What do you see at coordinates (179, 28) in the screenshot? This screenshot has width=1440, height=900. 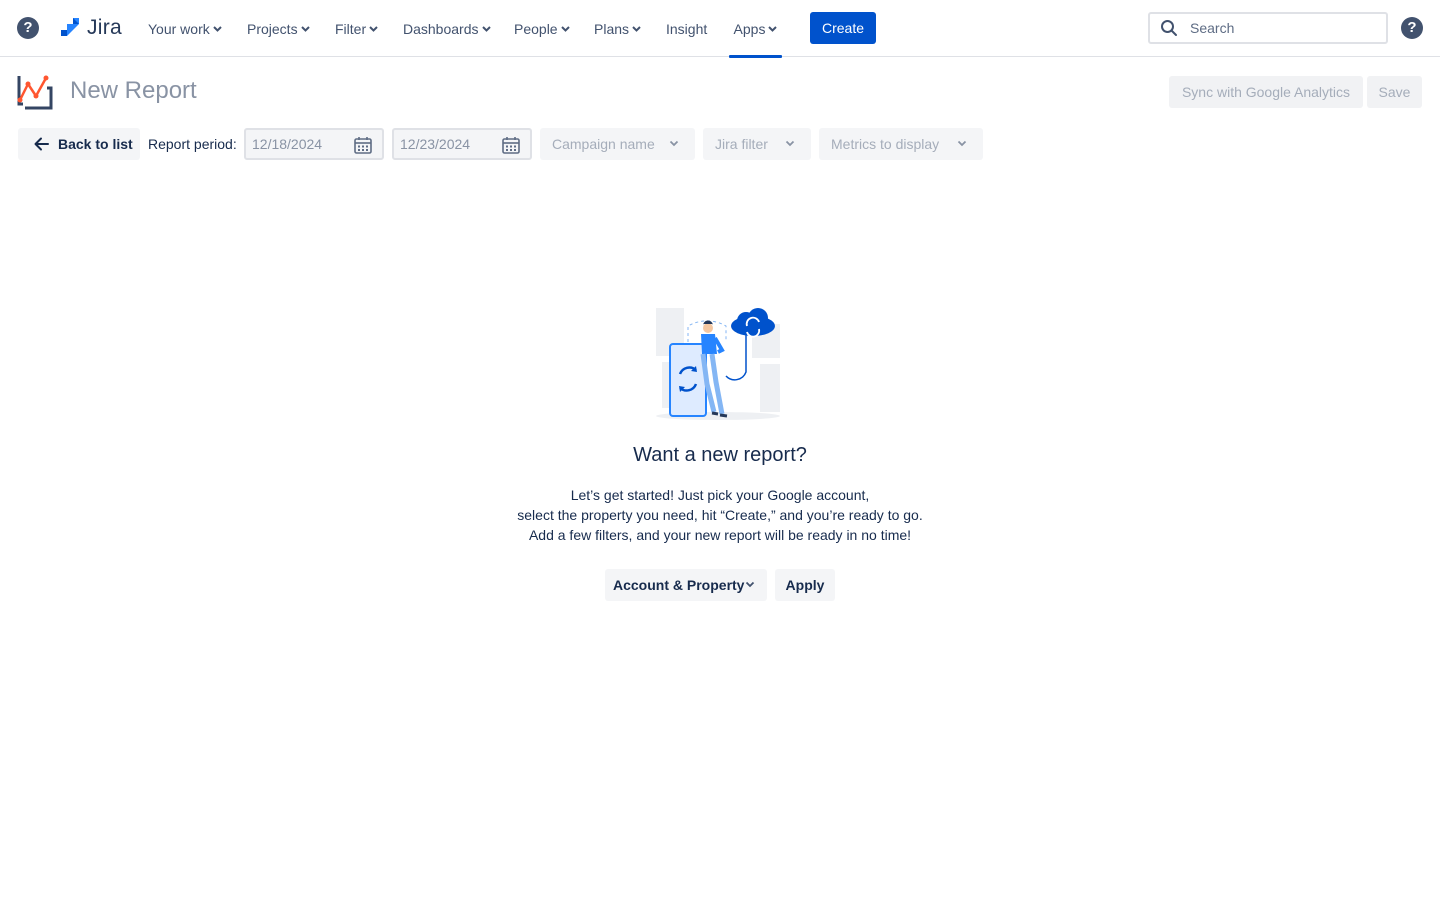 I see `nav-your-work-label: Your work` at bounding box center [179, 28].